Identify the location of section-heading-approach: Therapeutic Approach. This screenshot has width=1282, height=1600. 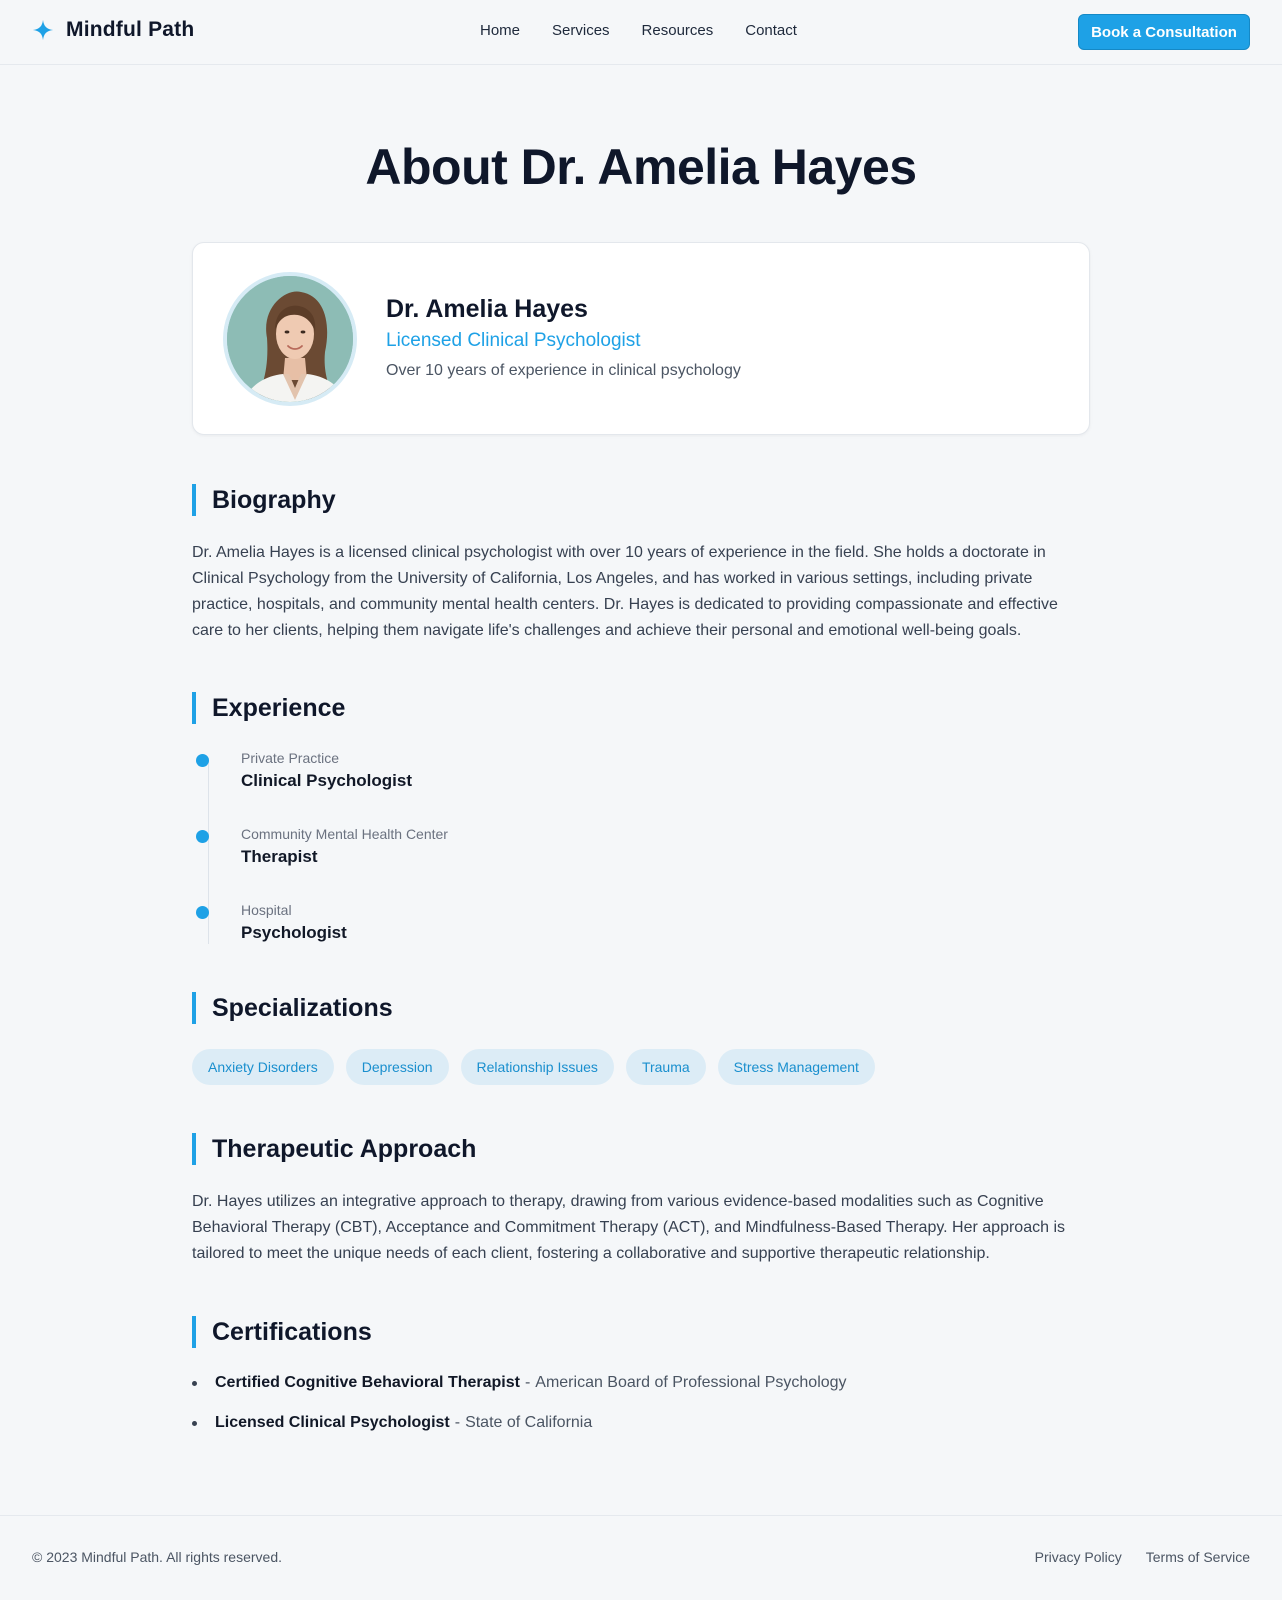
(334, 1149).